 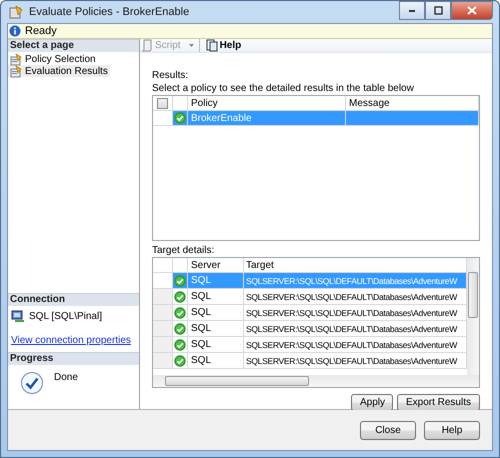 What do you see at coordinates (73, 358) in the screenshot?
I see `section-header: Progress` at bounding box center [73, 358].